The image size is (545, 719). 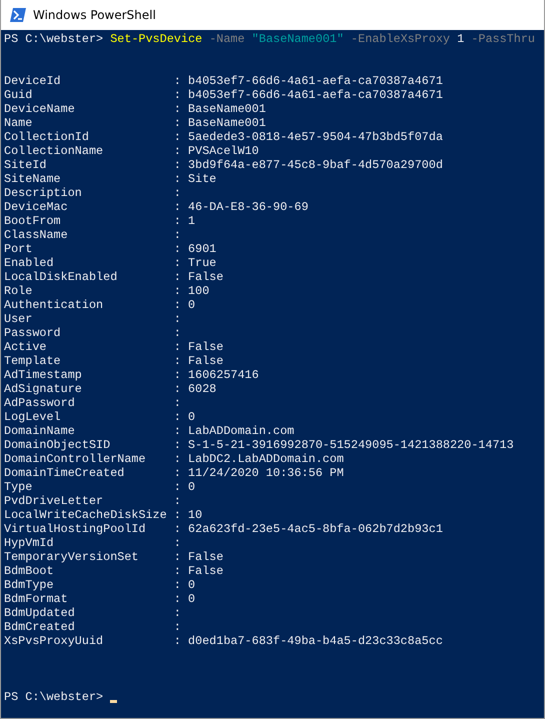 What do you see at coordinates (308, 165) in the screenshot?
I see `property-value: : 3bd9f64a-e877-45c8-9baf-4d570a29700d` at bounding box center [308, 165].